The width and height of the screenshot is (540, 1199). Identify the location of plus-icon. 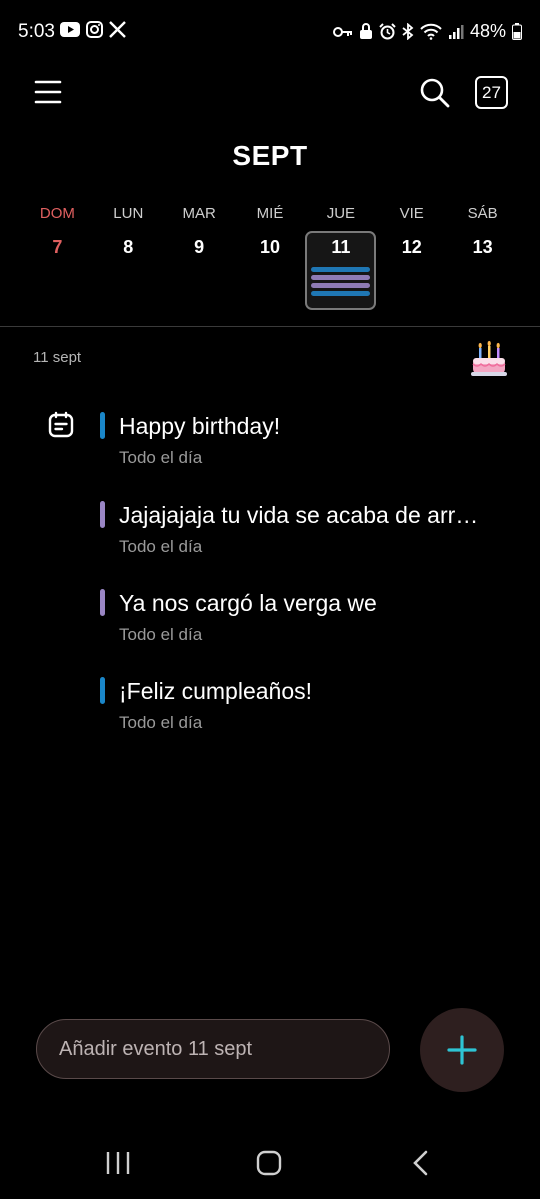
(462, 1050).